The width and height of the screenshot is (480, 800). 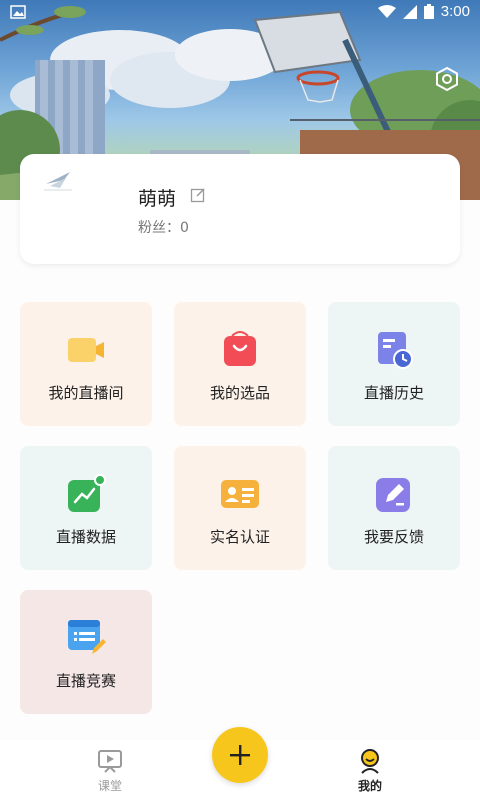 I want to click on plus-icon, so click(x=240, y=755).